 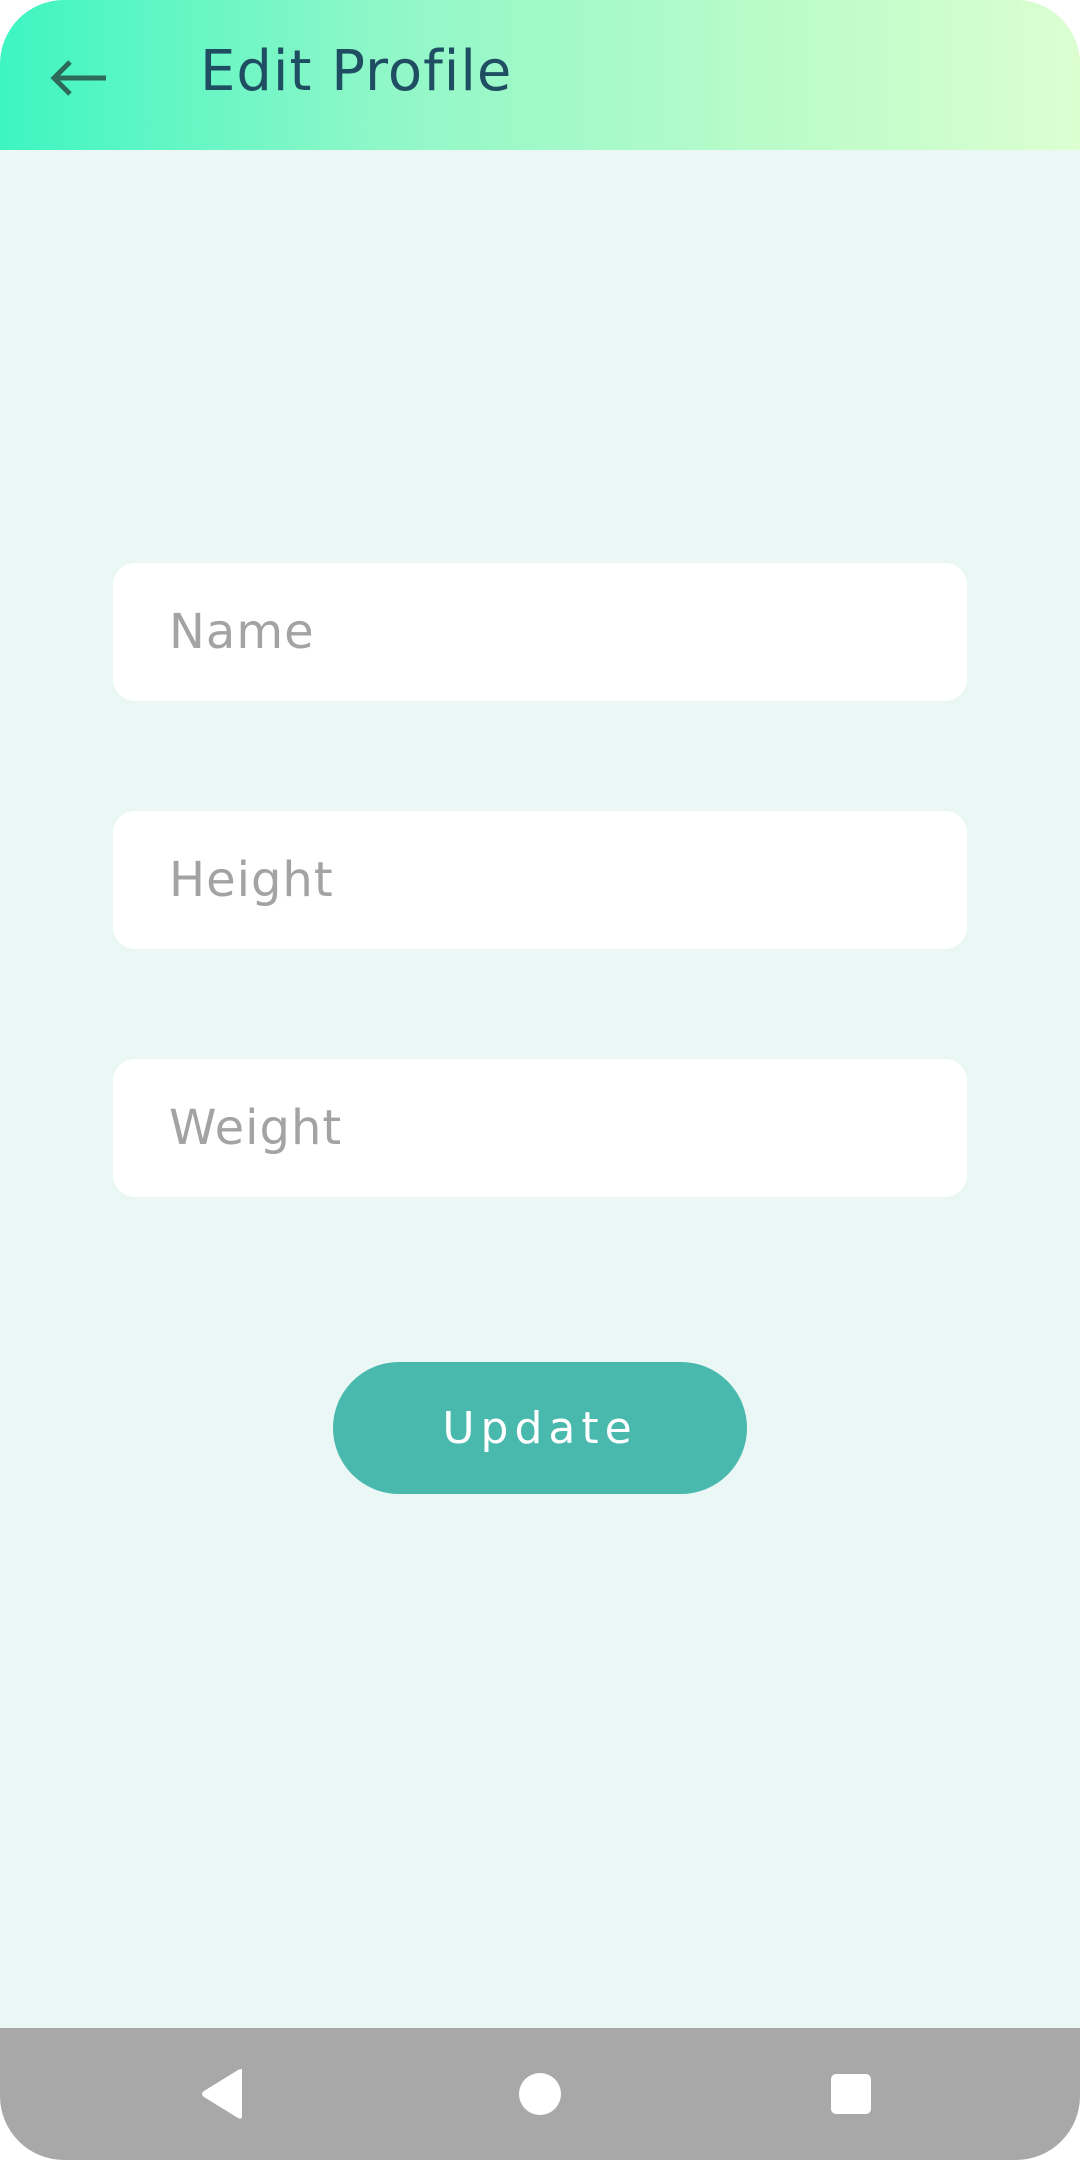 I want to click on weight-field, so click(x=540, y=1128).